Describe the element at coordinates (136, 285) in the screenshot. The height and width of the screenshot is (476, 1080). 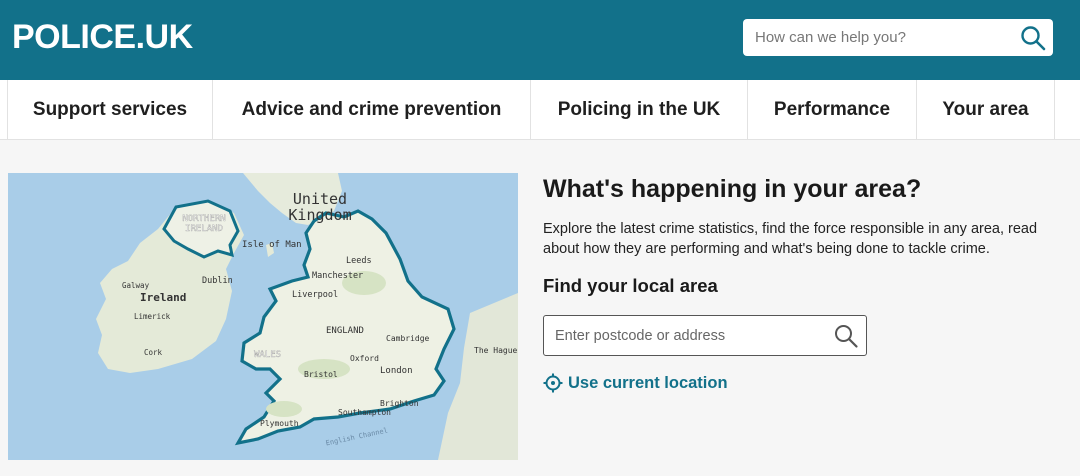
I see `map-label-galway: Galway` at that location.